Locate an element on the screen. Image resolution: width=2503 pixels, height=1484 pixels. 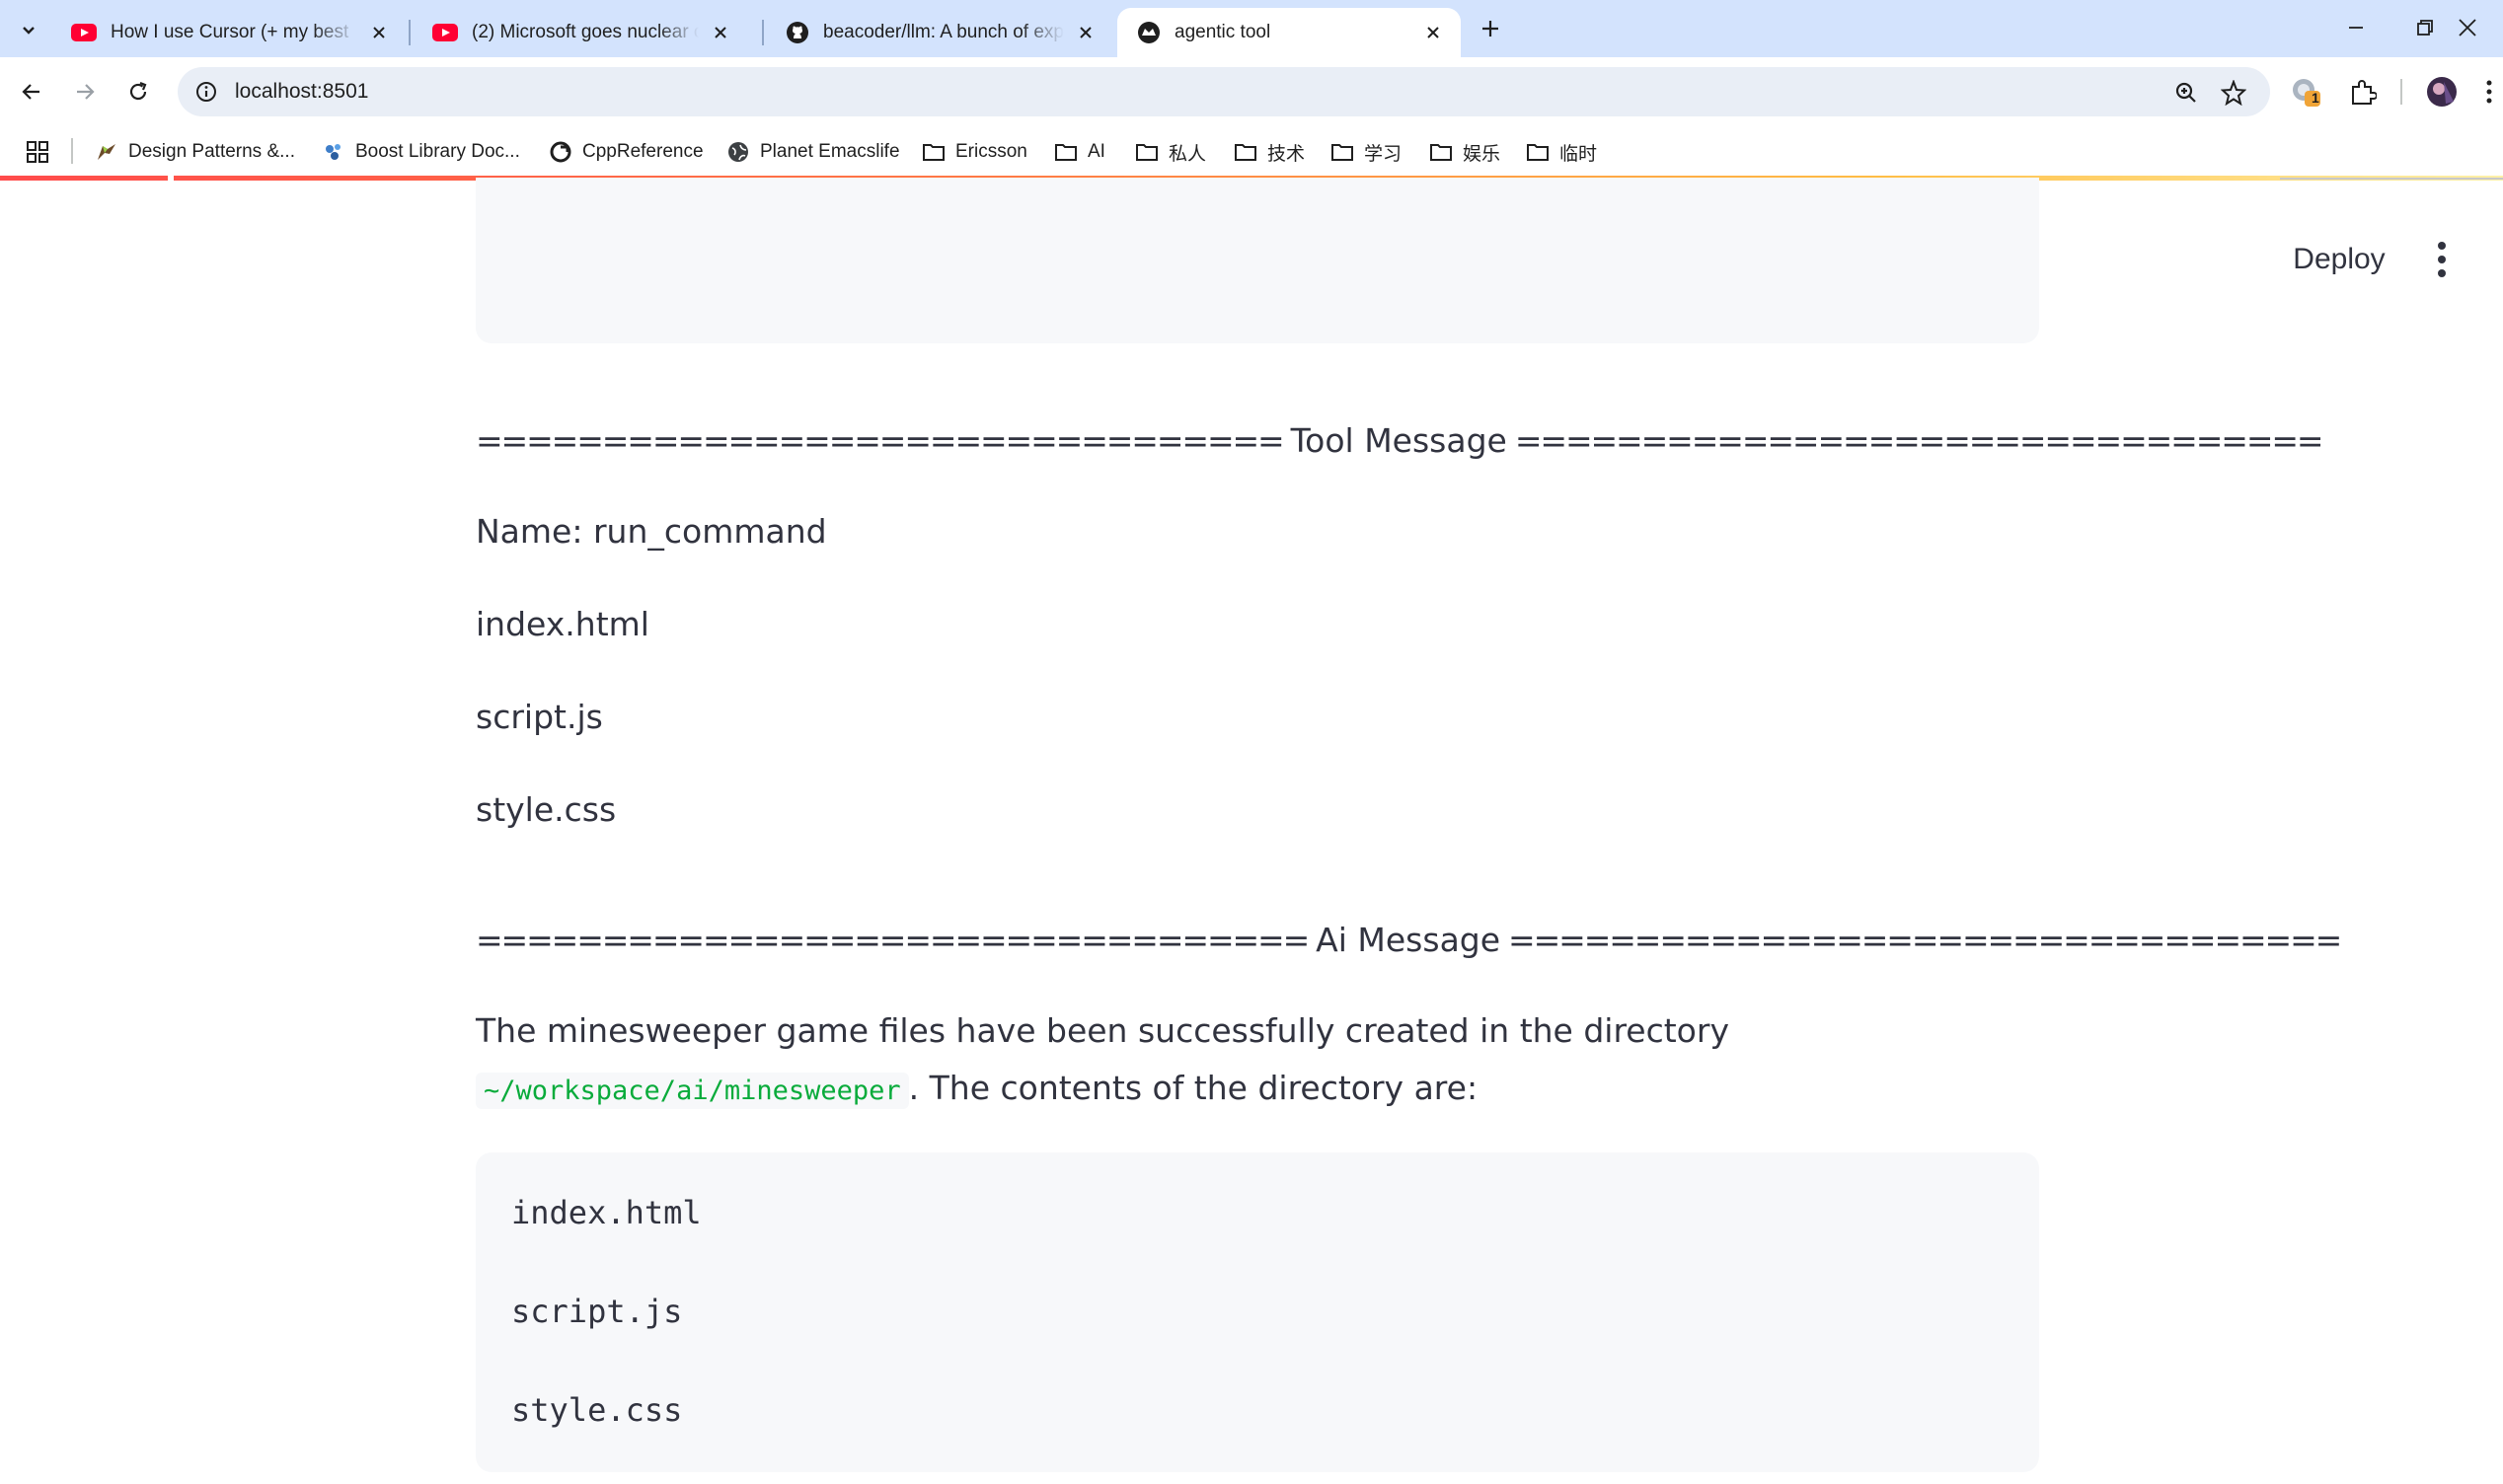
restore-button is located at coordinates (2425, 27).